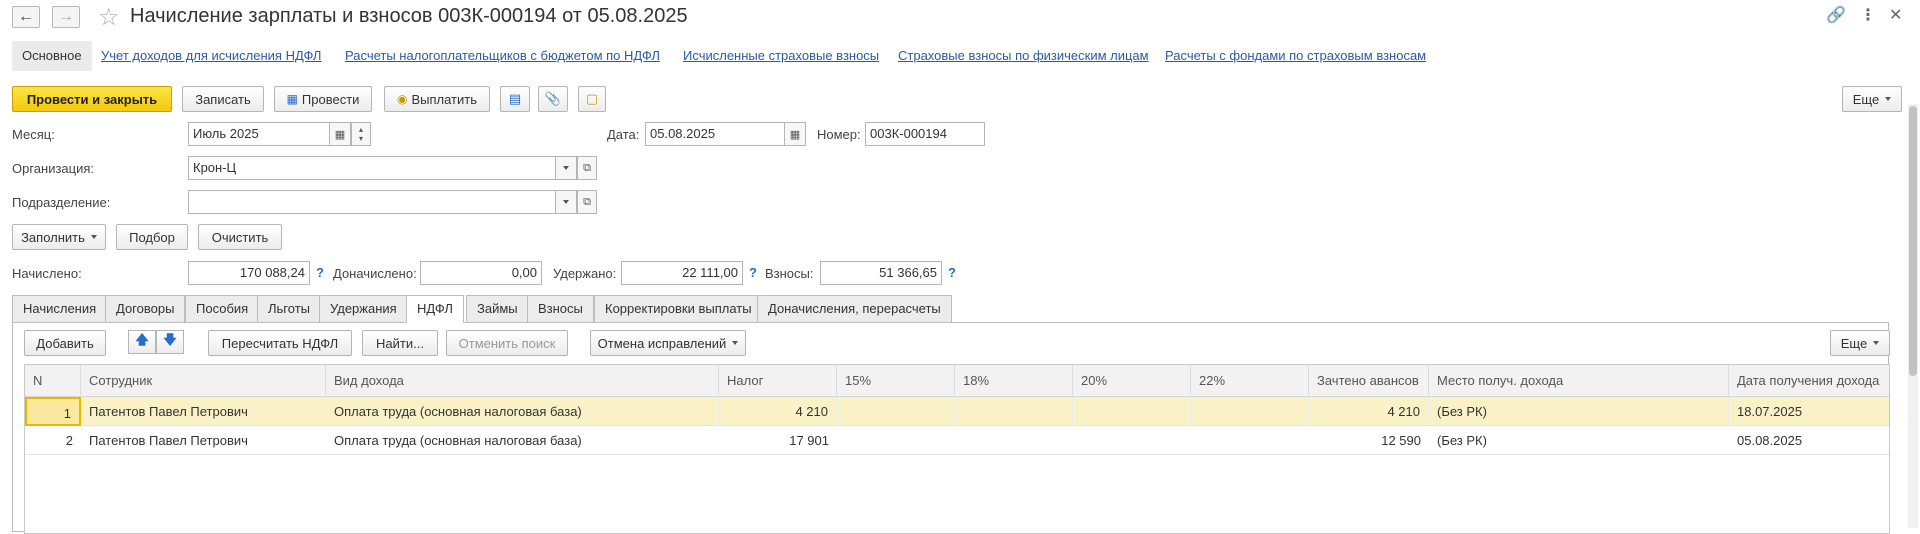  I want to click on favorite-star-icon: ☆, so click(109, 17).